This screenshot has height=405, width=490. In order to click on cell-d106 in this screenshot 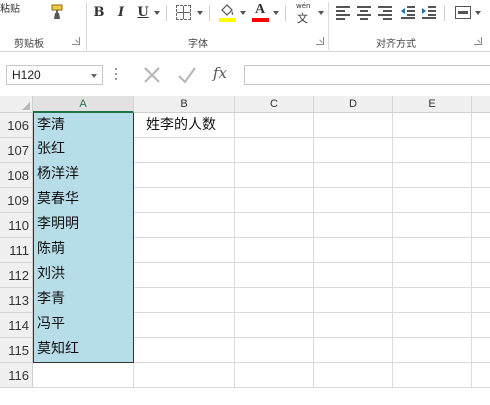, I will do `click(353, 125)`.